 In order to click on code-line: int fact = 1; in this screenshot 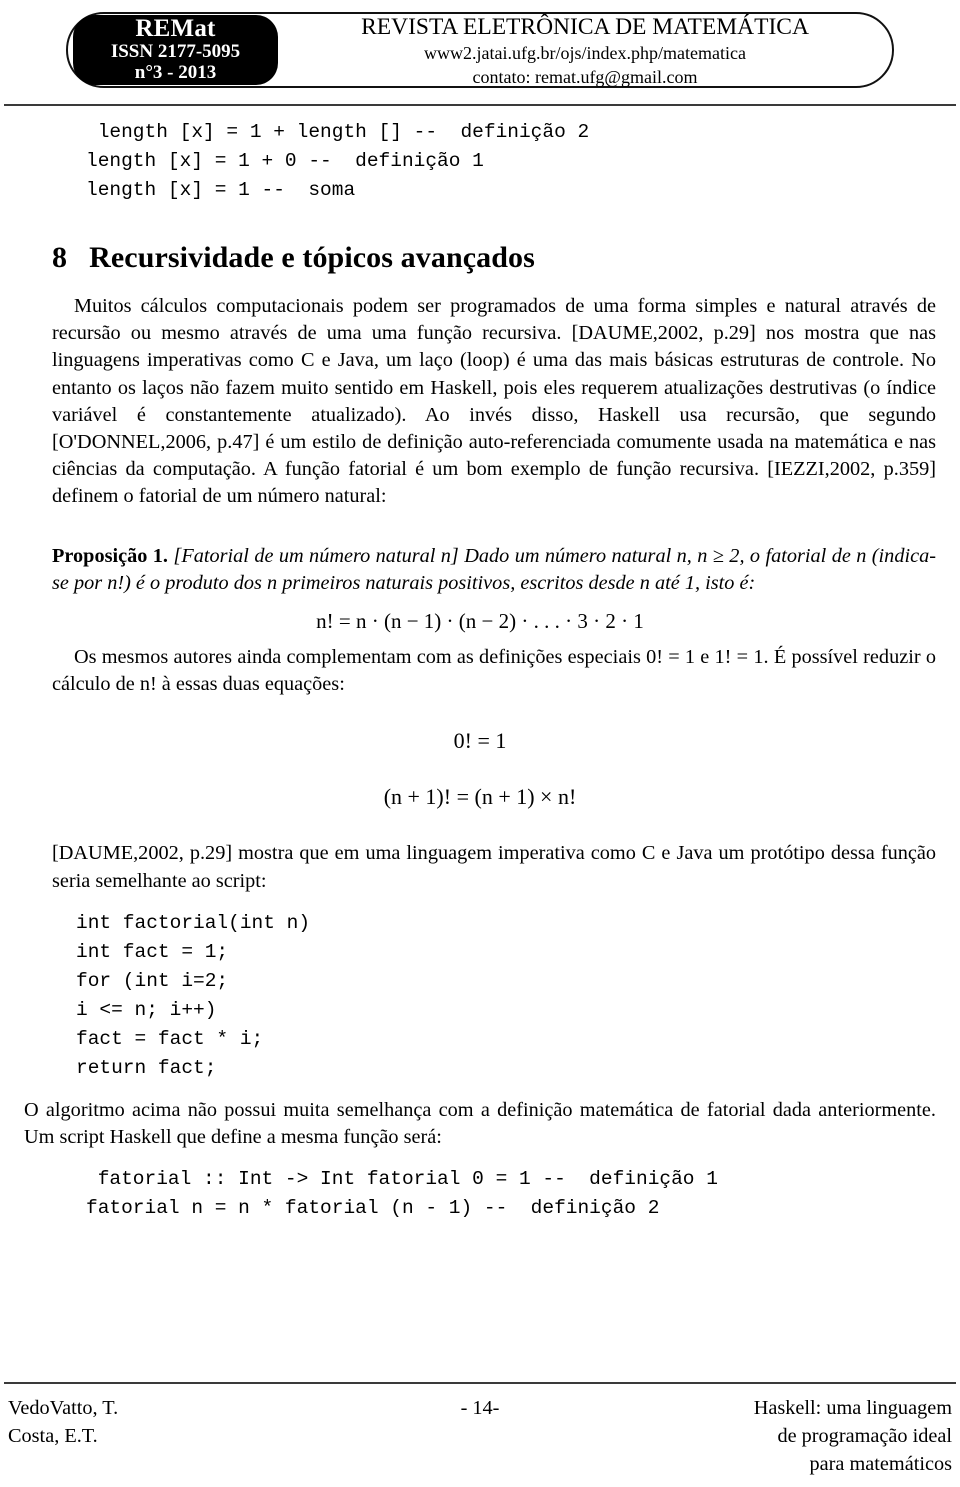, I will do `click(152, 951)`.